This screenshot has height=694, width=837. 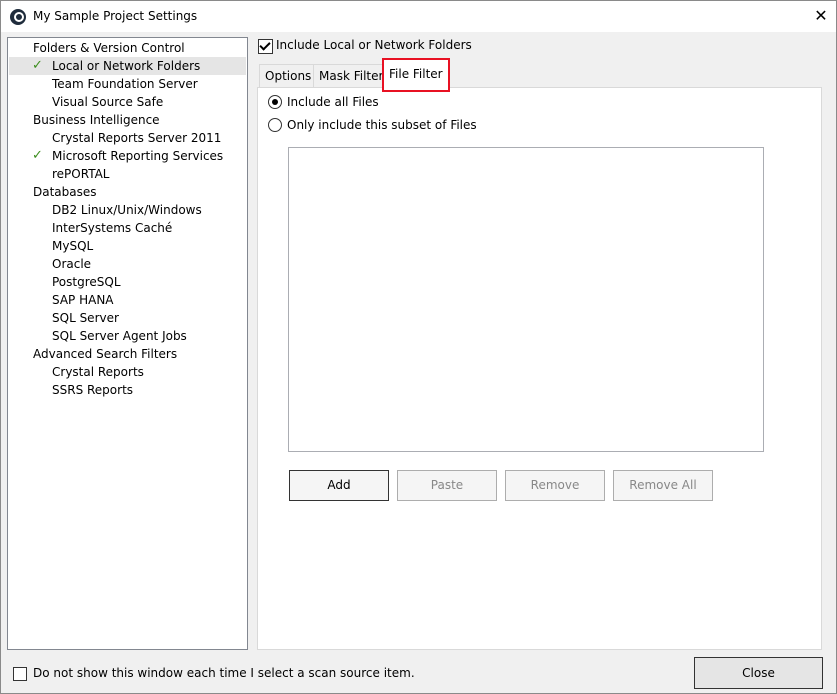 I want to click on tree-item-label: InterSystems Caché, so click(x=112, y=228).